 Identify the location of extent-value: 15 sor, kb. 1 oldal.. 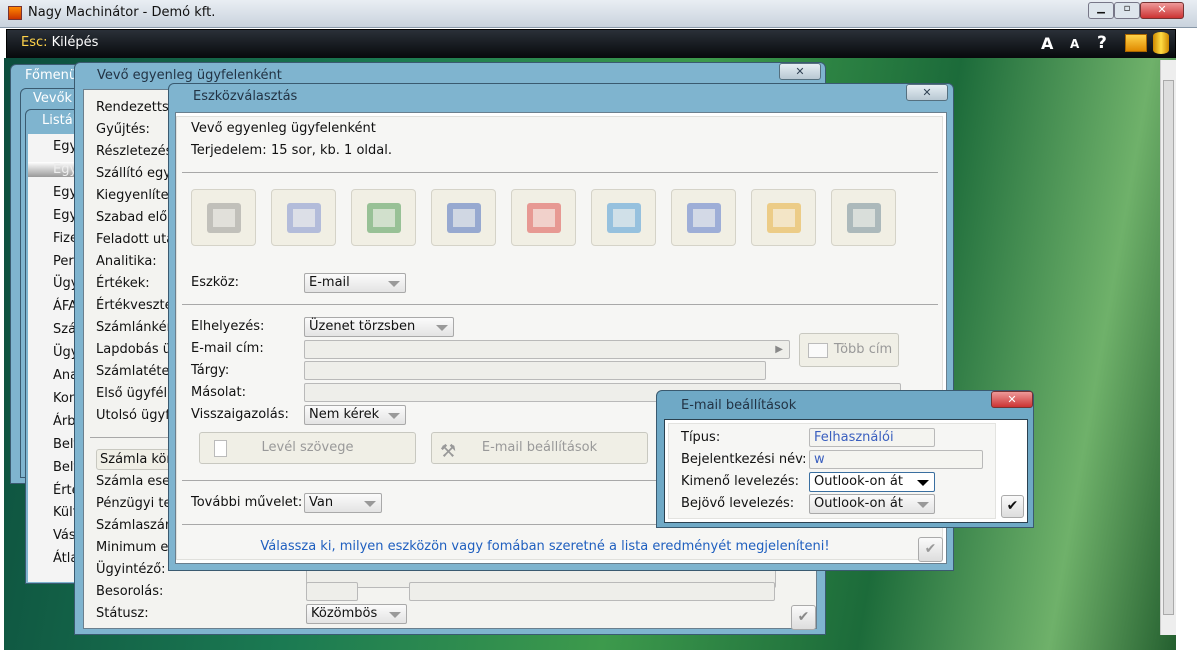
(331, 150).